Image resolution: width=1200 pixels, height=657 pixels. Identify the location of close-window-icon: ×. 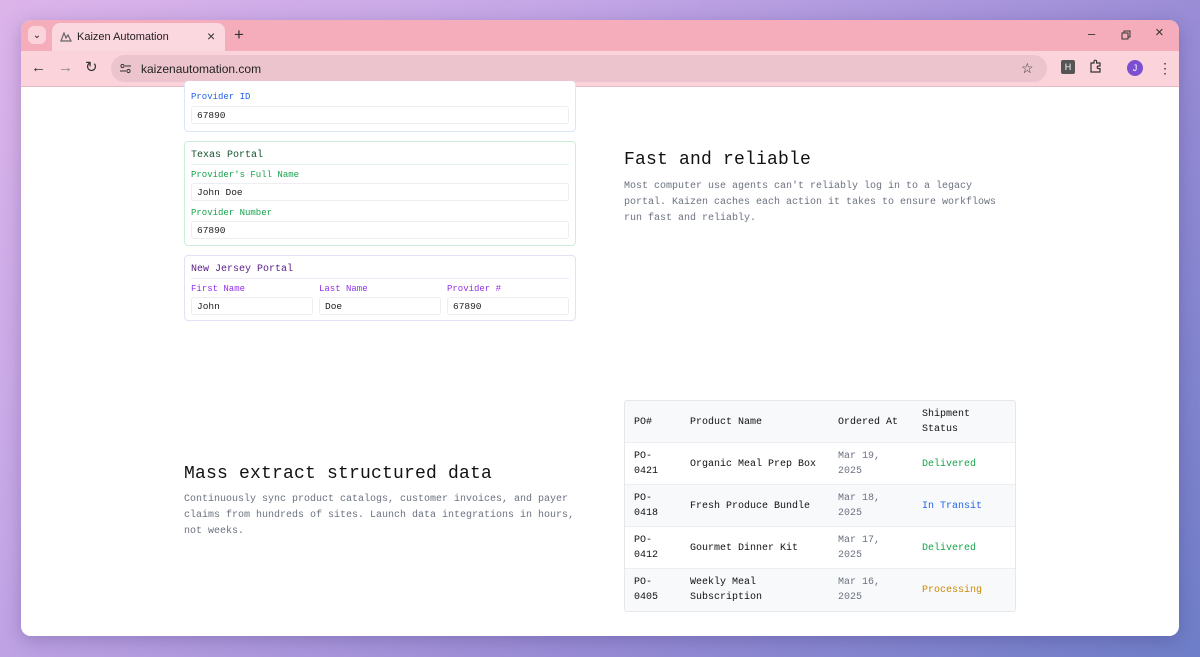
(1159, 33).